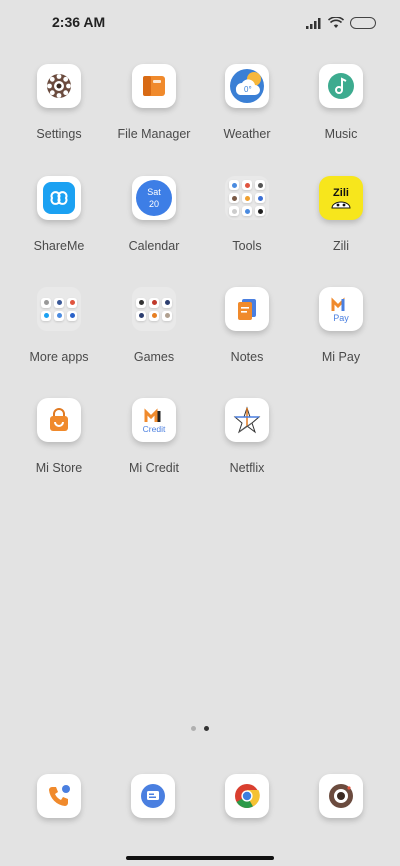  What do you see at coordinates (200, 728) in the screenshot?
I see `page-indicator` at bounding box center [200, 728].